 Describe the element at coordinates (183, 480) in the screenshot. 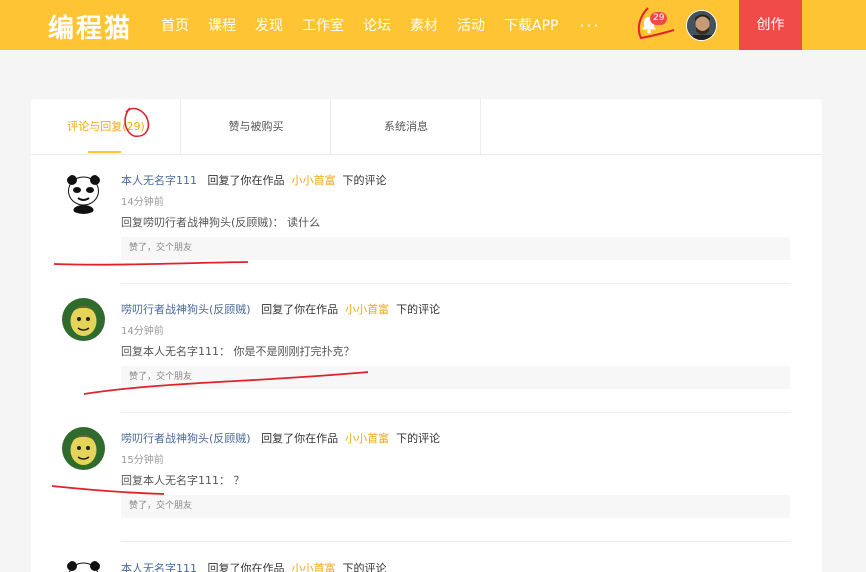

I see `reply-text: 回复本人无名字111： ？` at that location.